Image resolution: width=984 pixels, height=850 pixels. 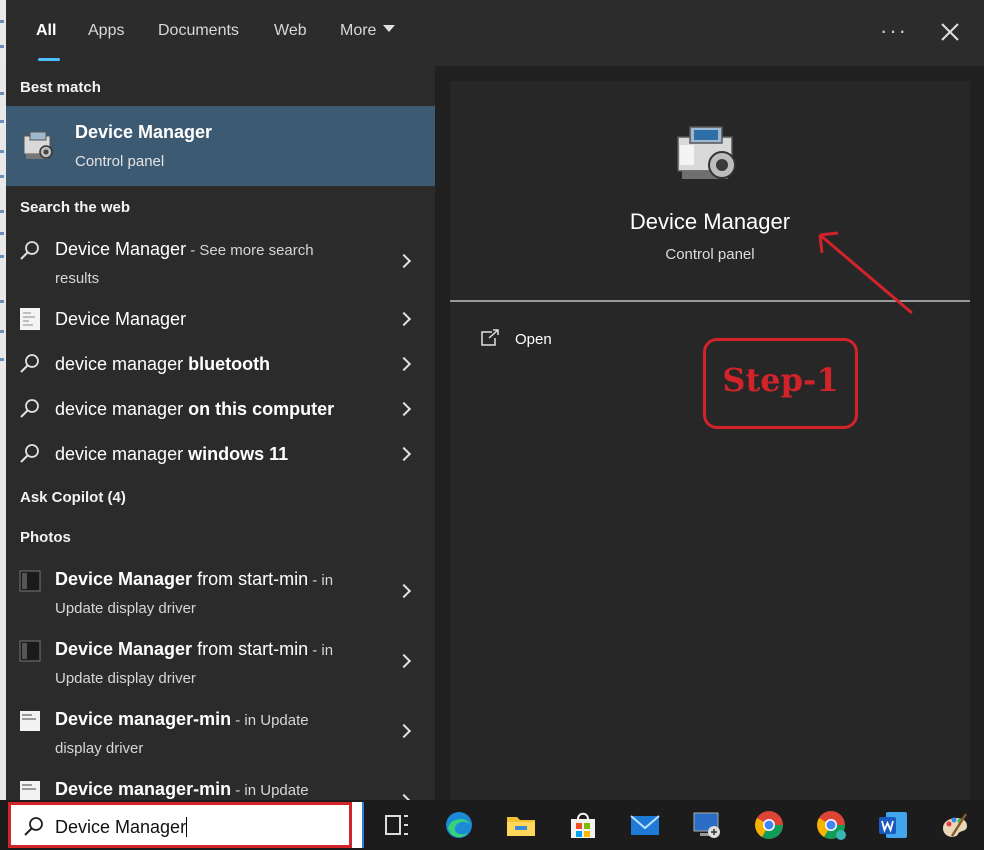 What do you see at coordinates (220, 263) in the screenshot?
I see `web-result-item: Device Manager - See more search results` at bounding box center [220, 263].